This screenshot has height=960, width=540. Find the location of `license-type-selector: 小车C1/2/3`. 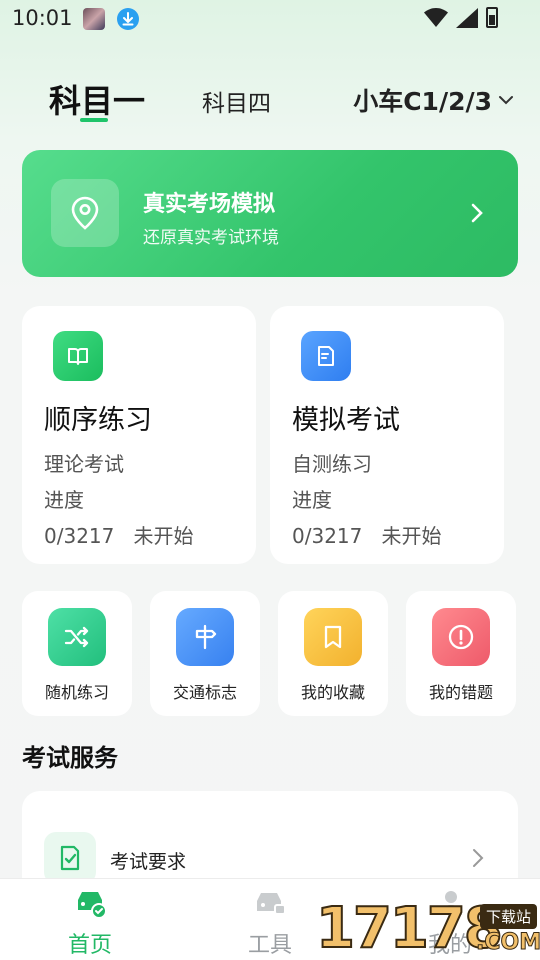

license-type-selector: 小车C1/2/3 is located at coordinates (433, 100).